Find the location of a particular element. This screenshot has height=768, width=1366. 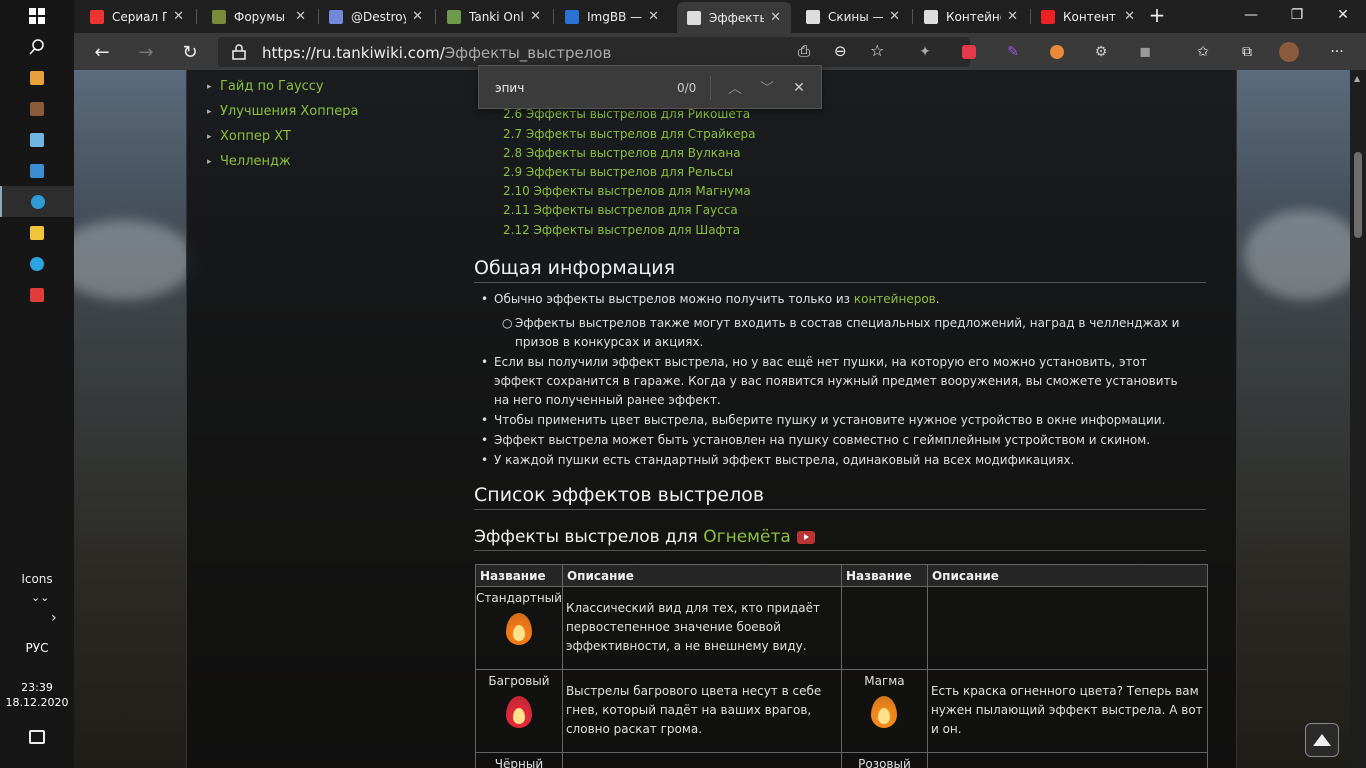

containers-link: контейнеров is located at coordinates (895, 299).